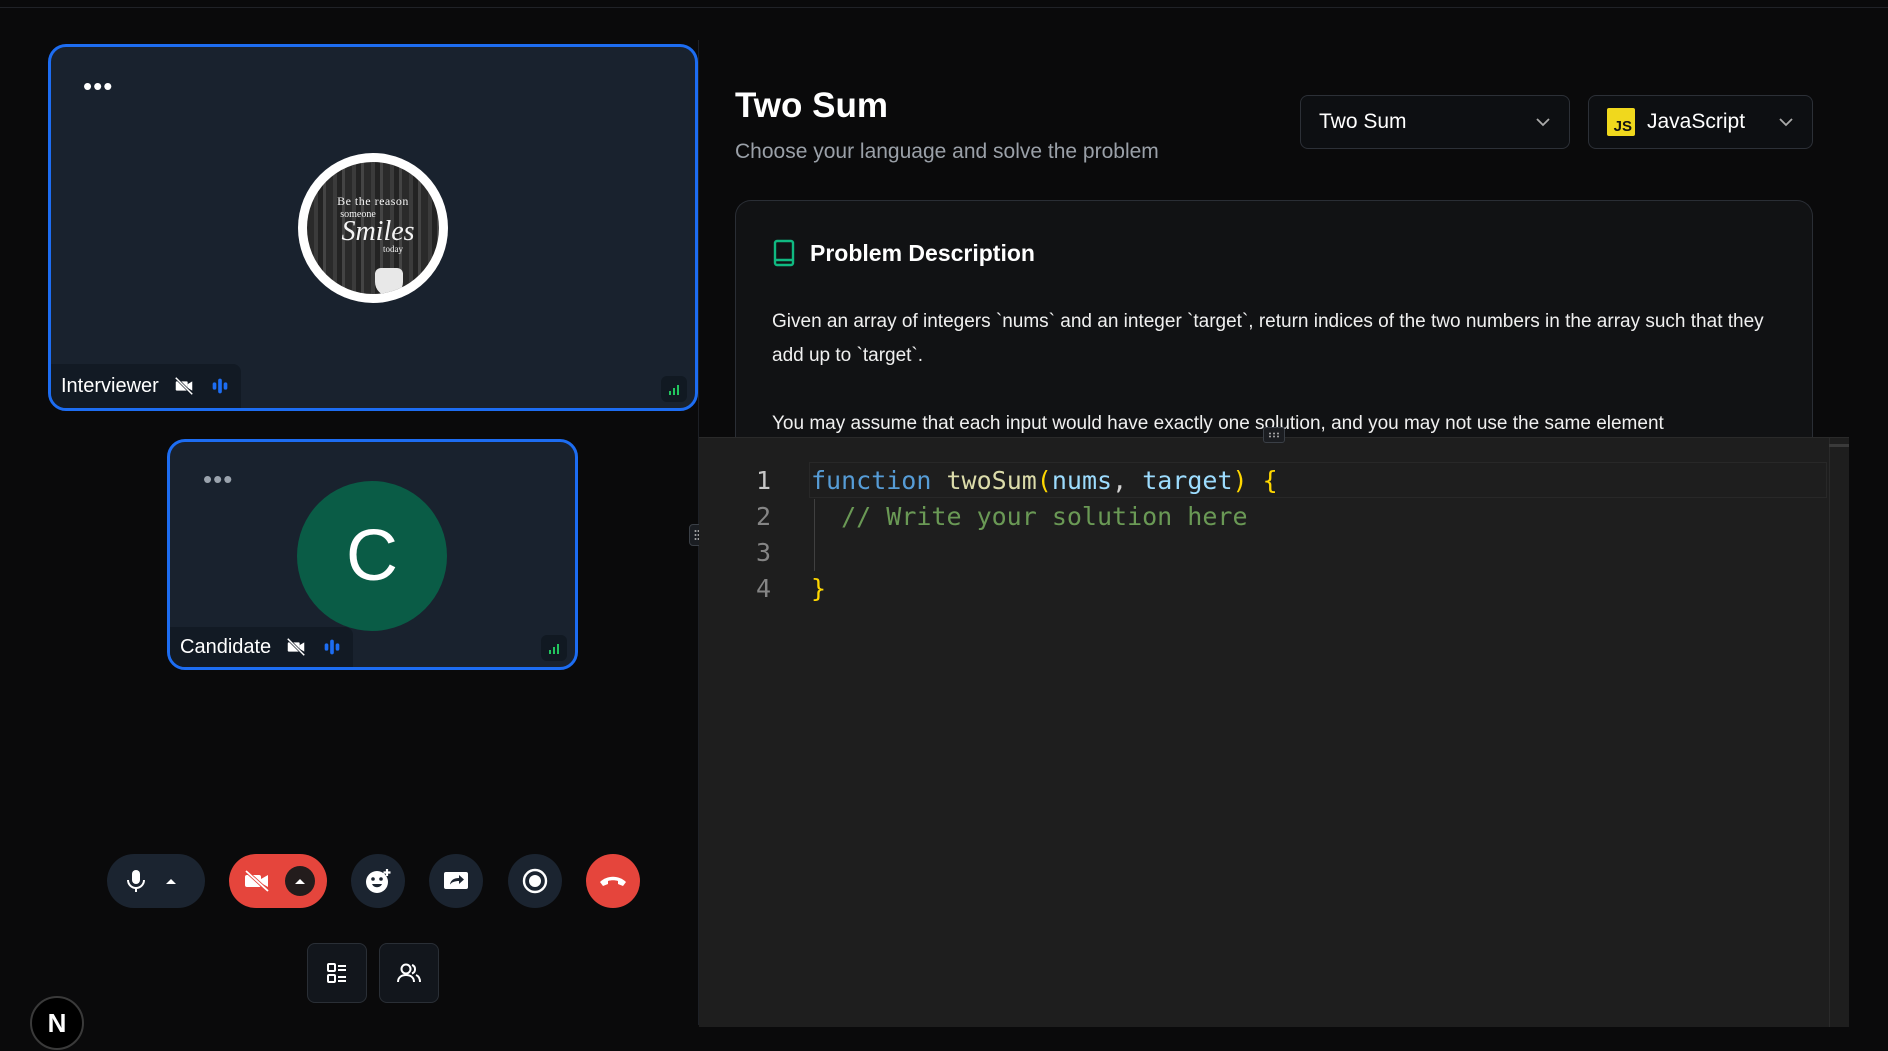 The width and height of the screenshot is (1888, 1051). What do you see at coordinates (944, 4) in the screenshot?
I see `top-border` at bounding box center [944, 4].